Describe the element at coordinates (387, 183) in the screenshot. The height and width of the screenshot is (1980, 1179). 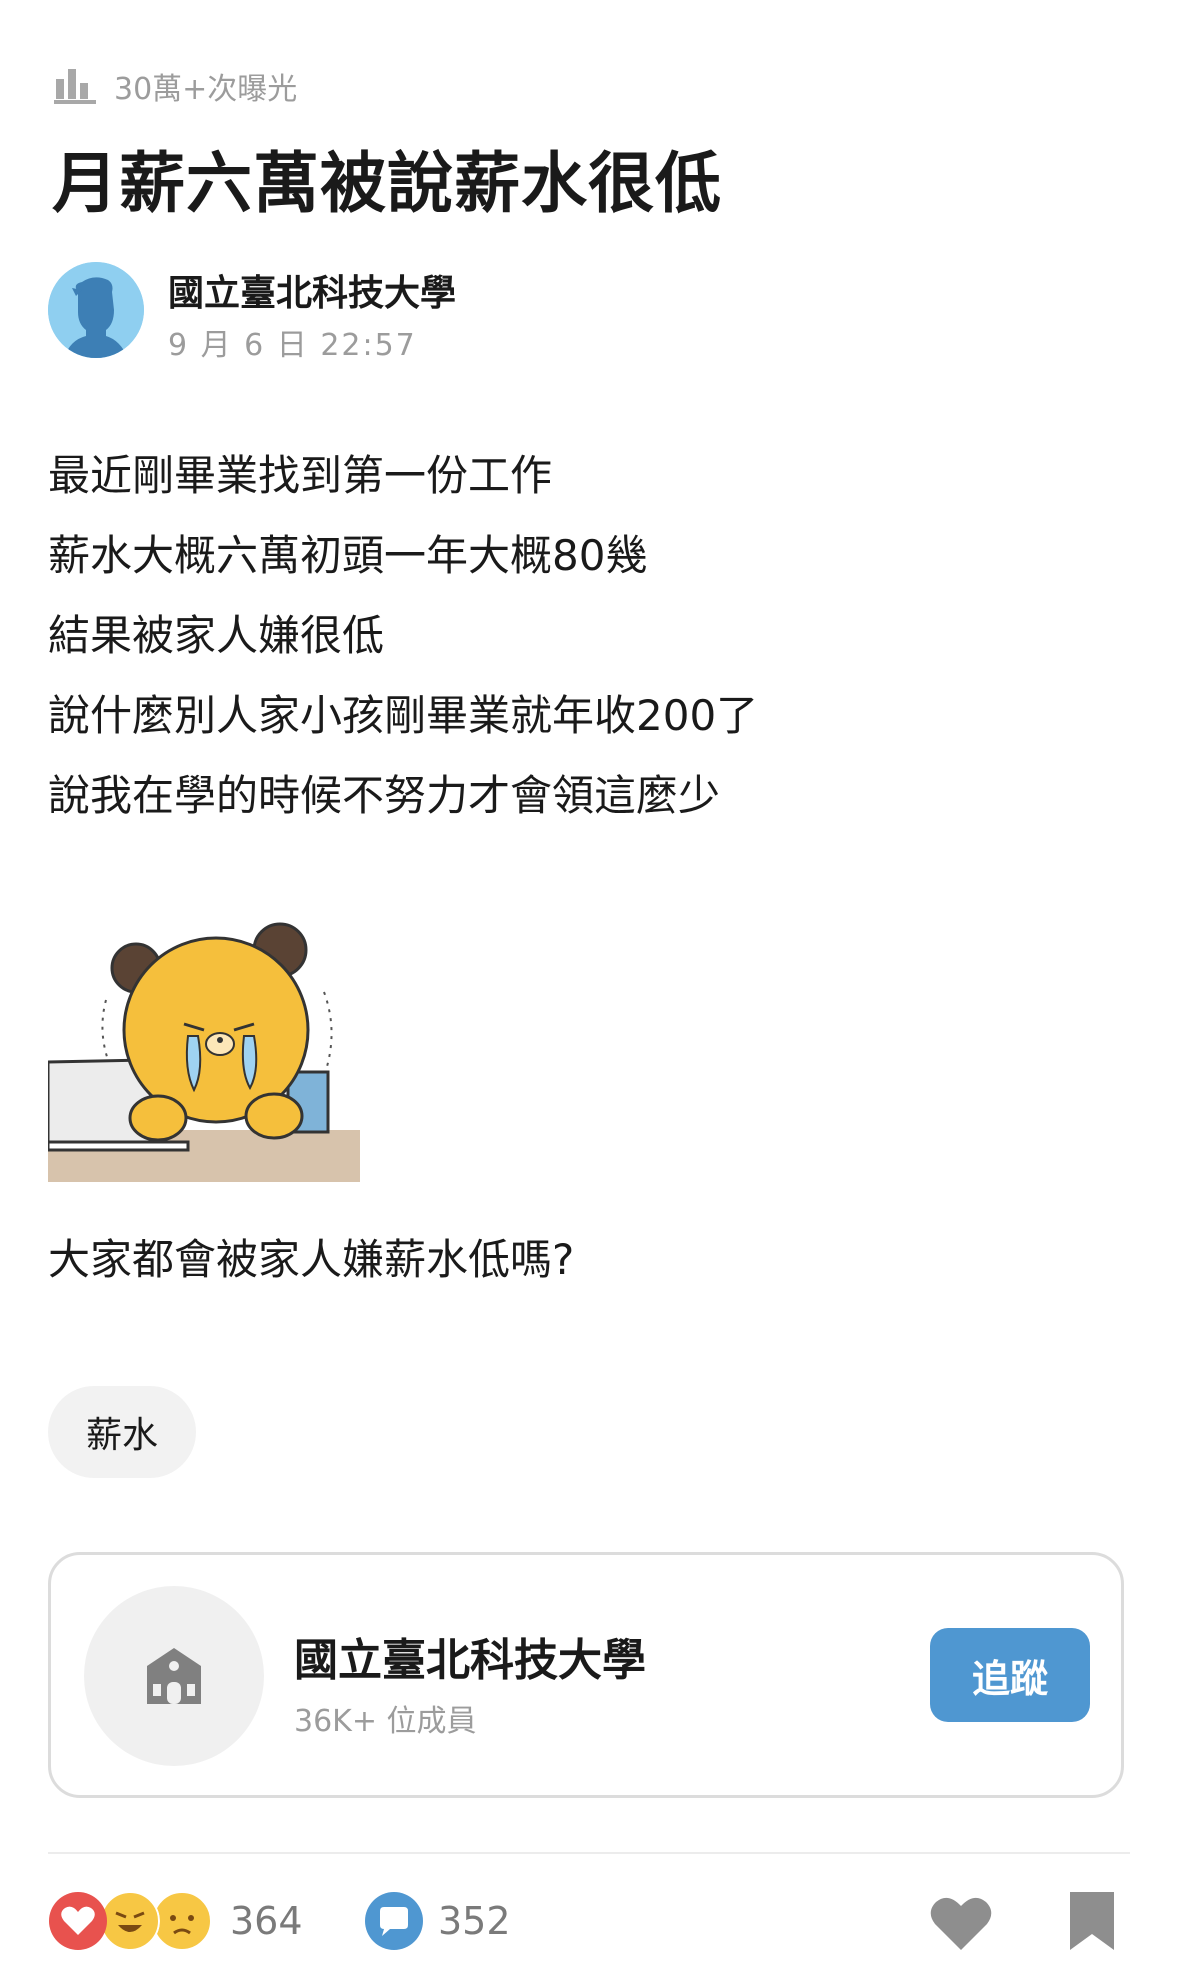
I see `post-title: 月薪六萬被說薪水很低` at that location.